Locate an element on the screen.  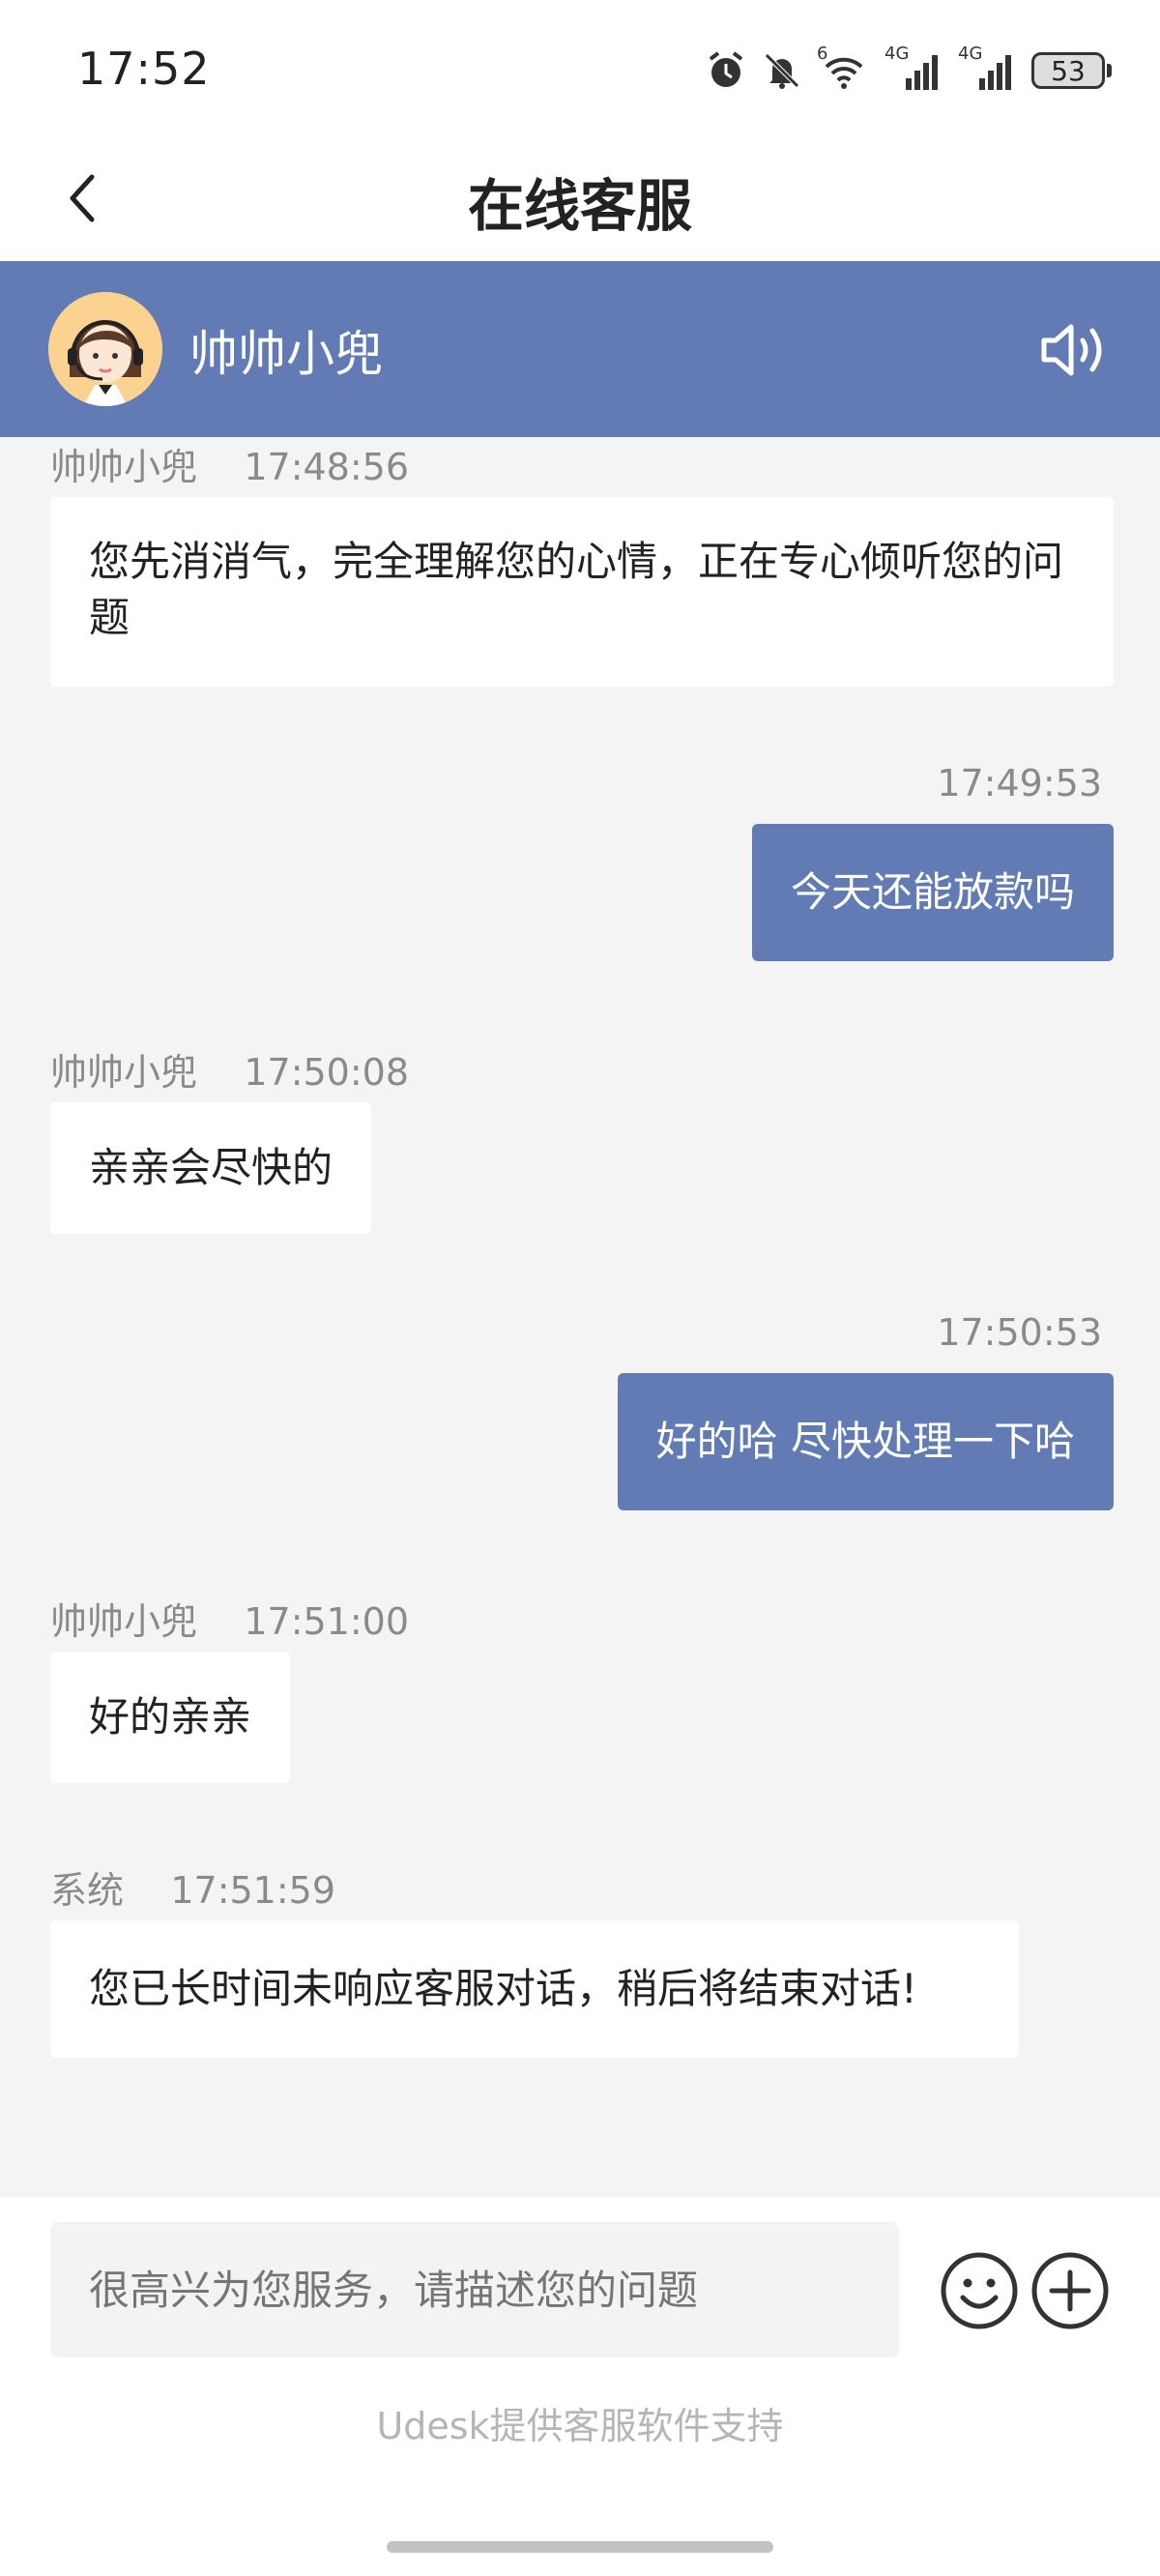
message-text: 您已长时间未响应客服对话，稍后将结束对话! is located at coordinates (503, 1988).